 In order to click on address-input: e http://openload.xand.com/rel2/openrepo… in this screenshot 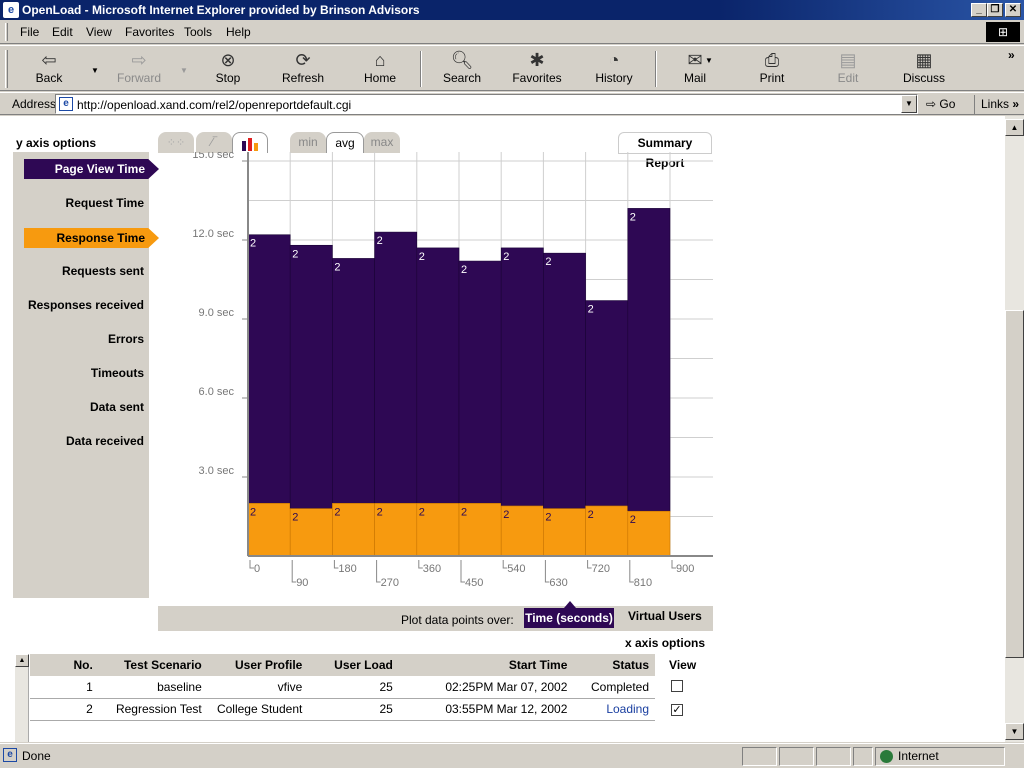, I will do `click(486, 104)`.